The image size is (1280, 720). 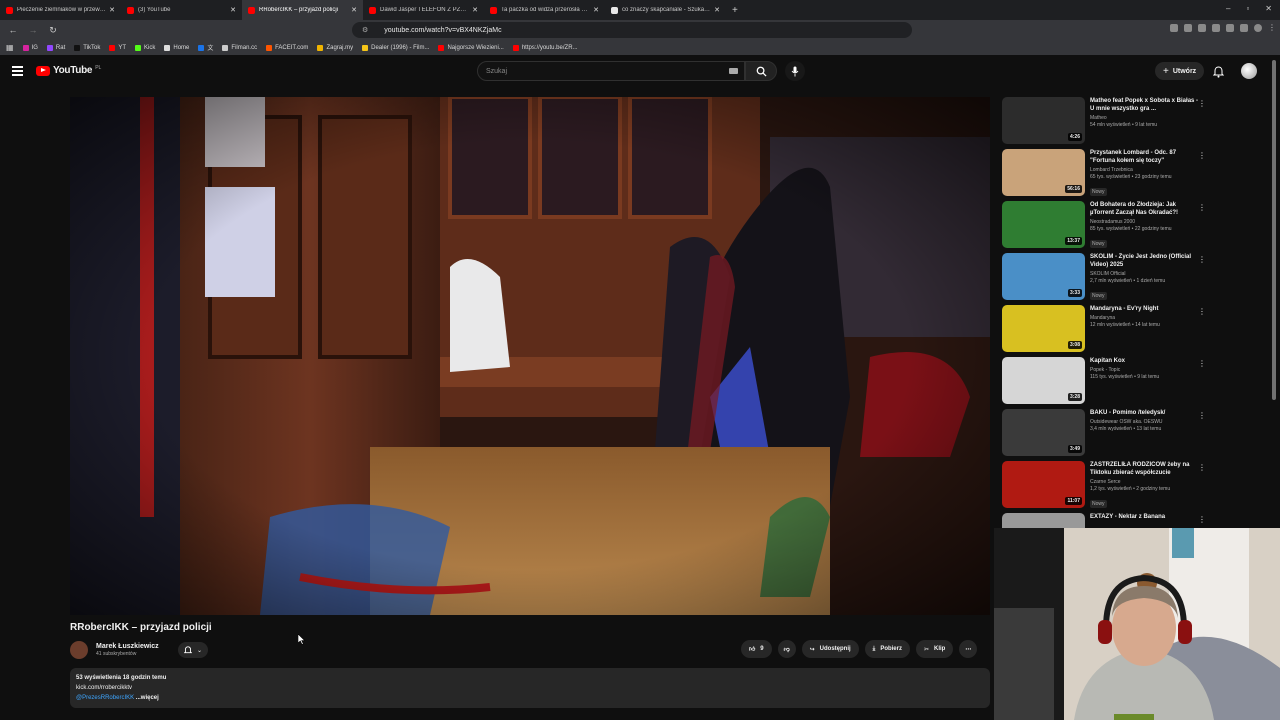 I want to click on bookmark-item: Kick, so click(x=145, y=47).